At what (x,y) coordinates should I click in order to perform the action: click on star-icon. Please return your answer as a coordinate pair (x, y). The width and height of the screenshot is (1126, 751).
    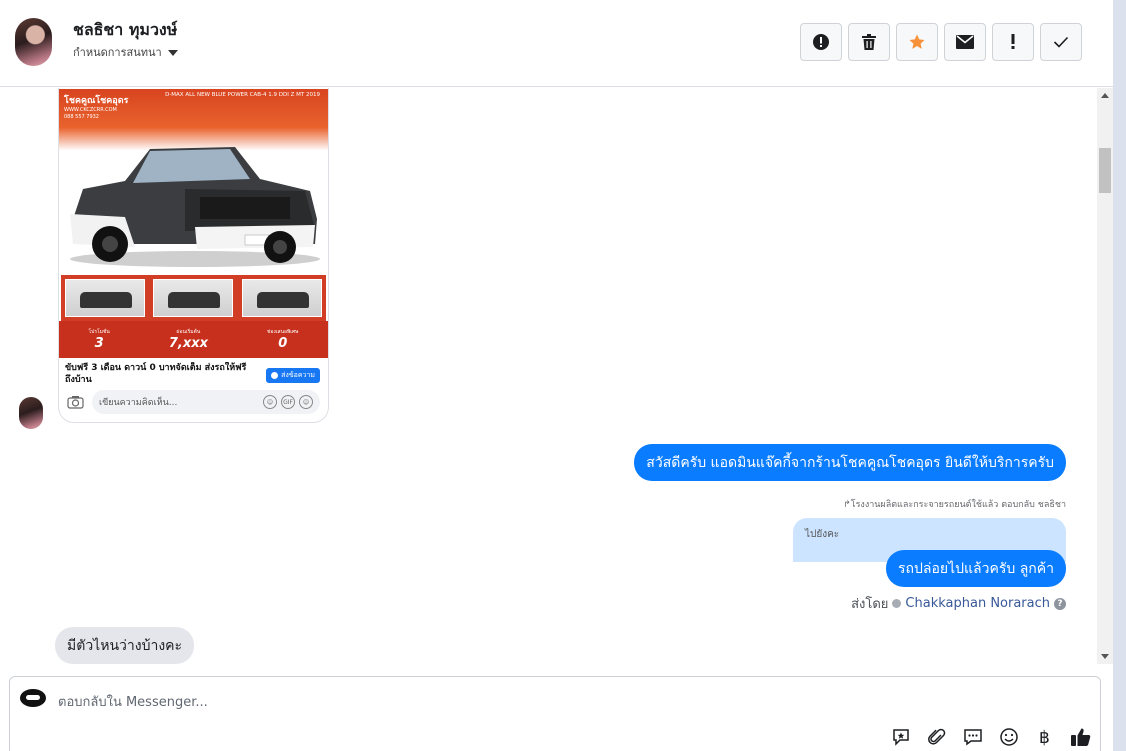
    Looking at the image, I should click on (917, 41).